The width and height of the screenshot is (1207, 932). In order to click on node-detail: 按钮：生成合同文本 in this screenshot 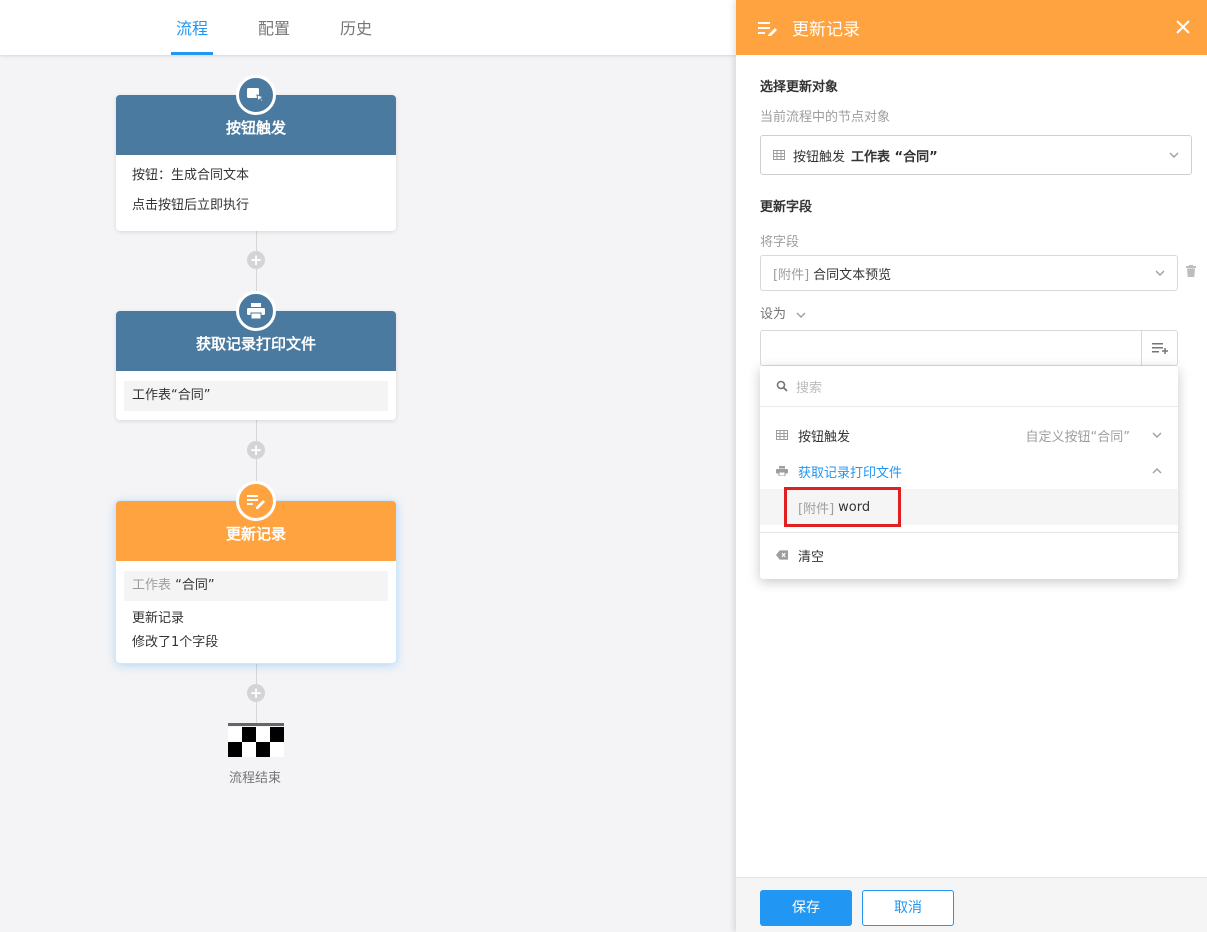, I will do `click(191, 175)`.